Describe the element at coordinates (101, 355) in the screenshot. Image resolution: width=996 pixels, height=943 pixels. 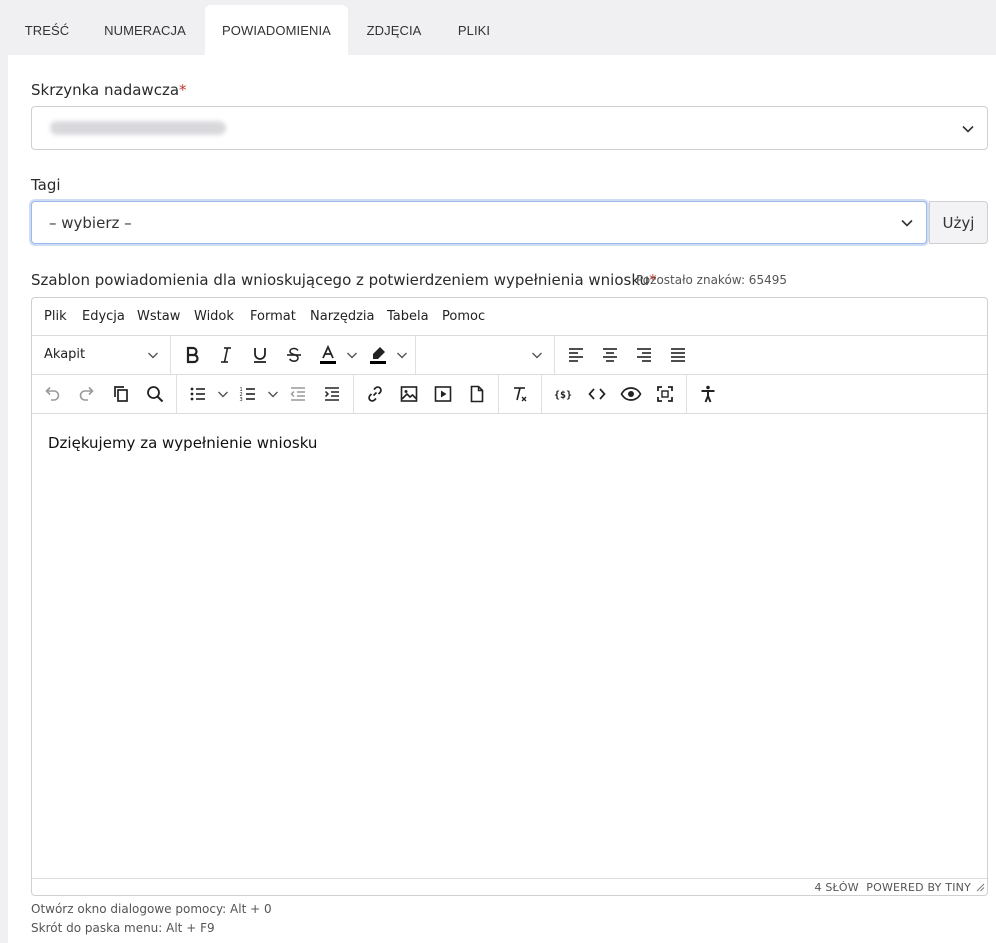
I see `block-format-dropdown: Akapit` at that location.